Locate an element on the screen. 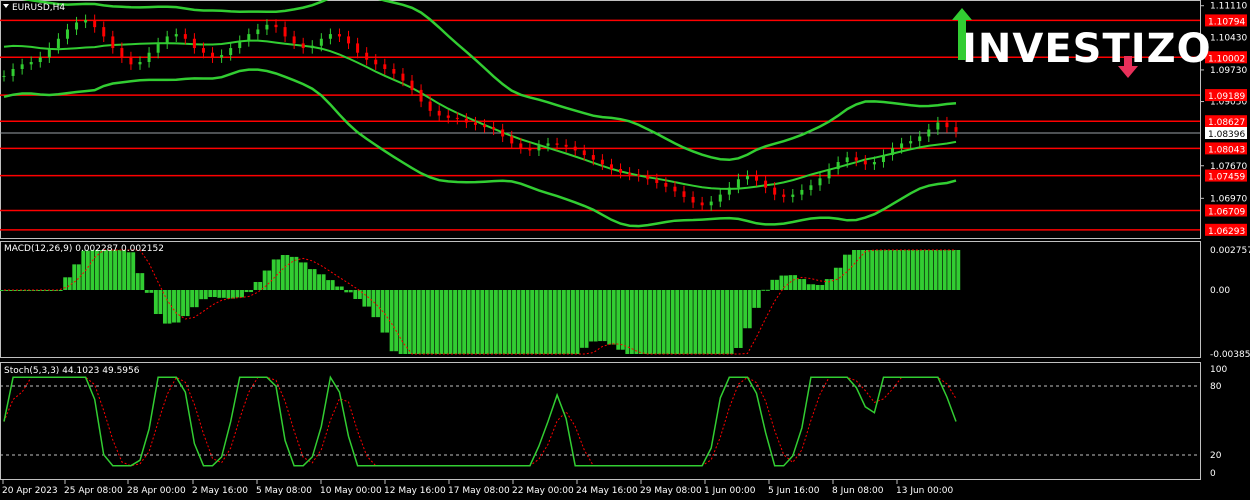 The width and height of the screenshot is (1250, 500). symbol-label: EURUSD,H4 is located at coordinates (38, 8).